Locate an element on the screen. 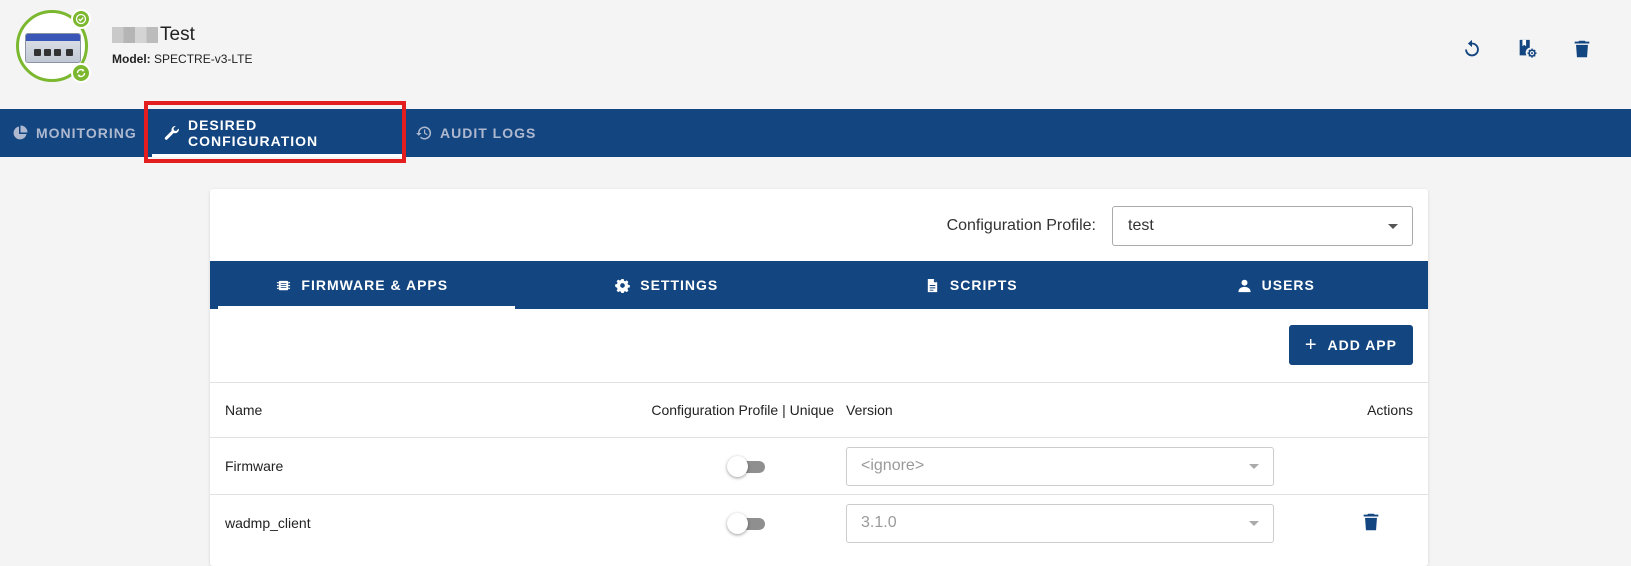 The height and width of the screenshot is (566, 1631). profile-settings-button is located at coordinates (1527, 49).